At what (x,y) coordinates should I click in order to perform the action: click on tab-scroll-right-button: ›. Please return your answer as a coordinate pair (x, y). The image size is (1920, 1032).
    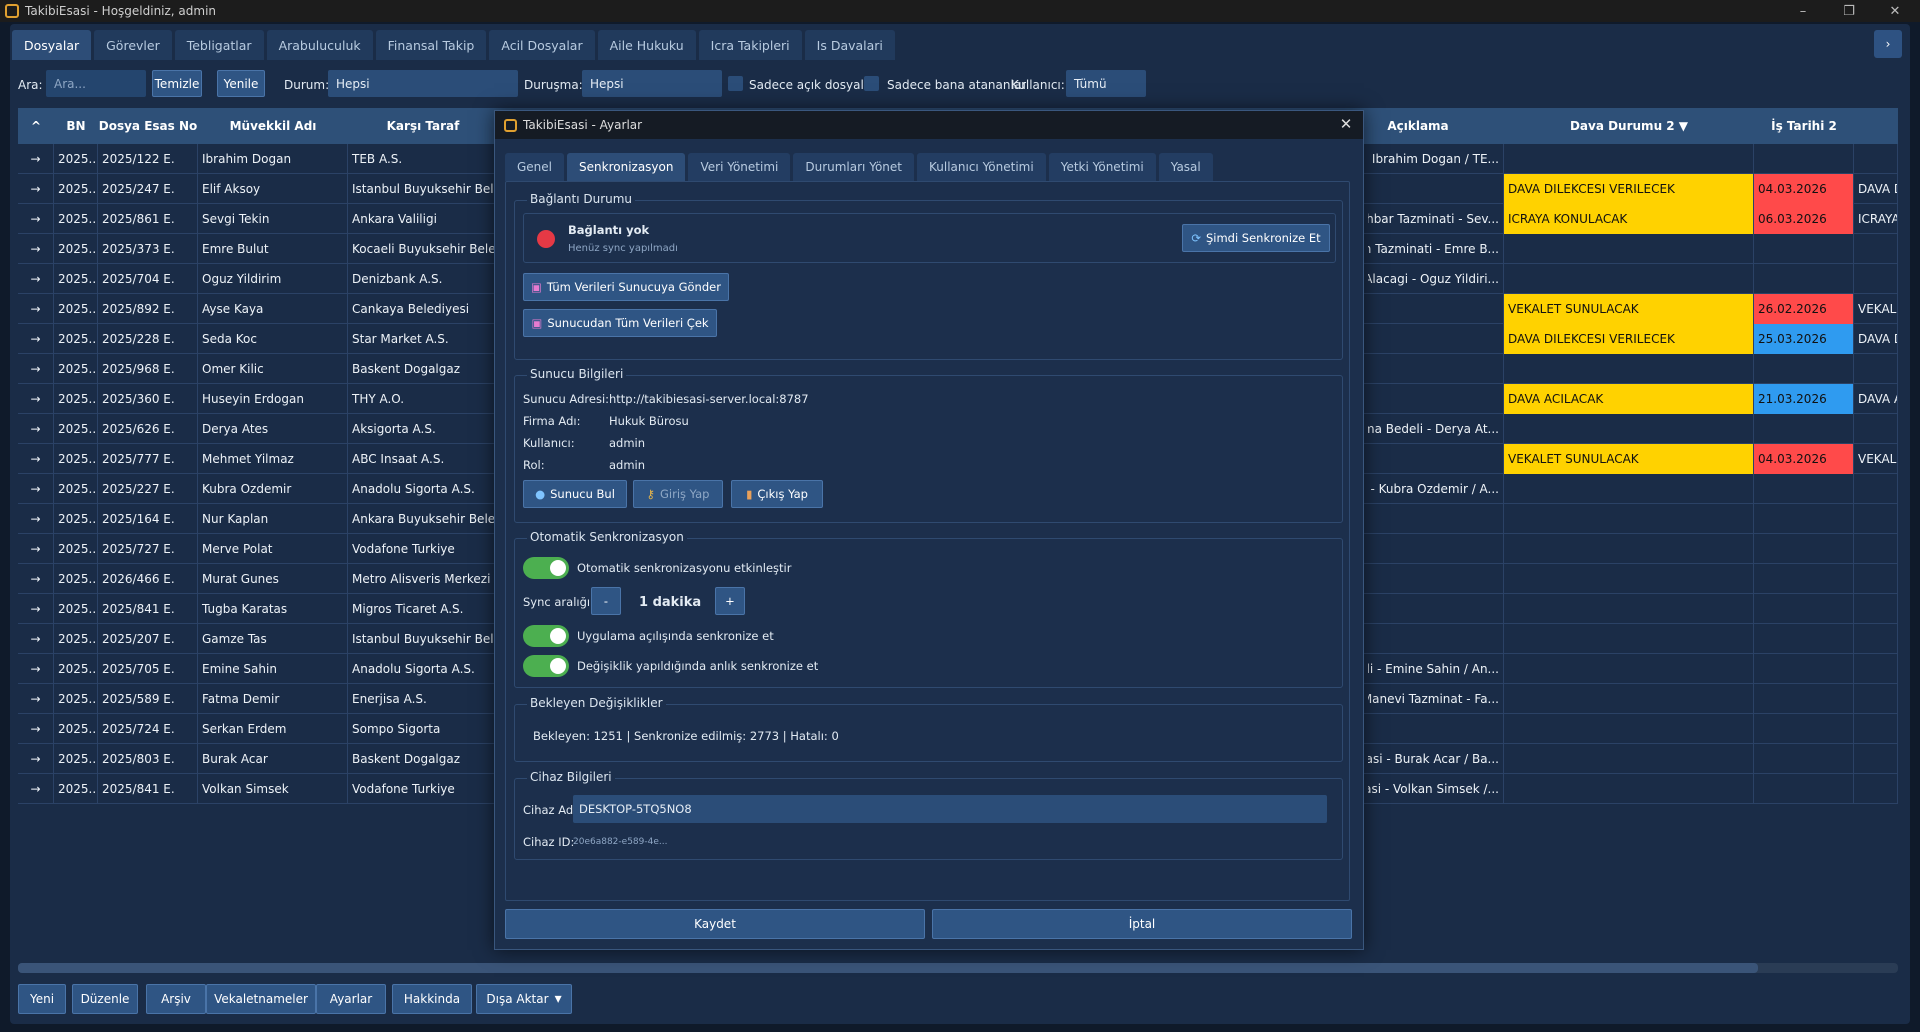
    Looking at the image, I should click on (1888, 44).